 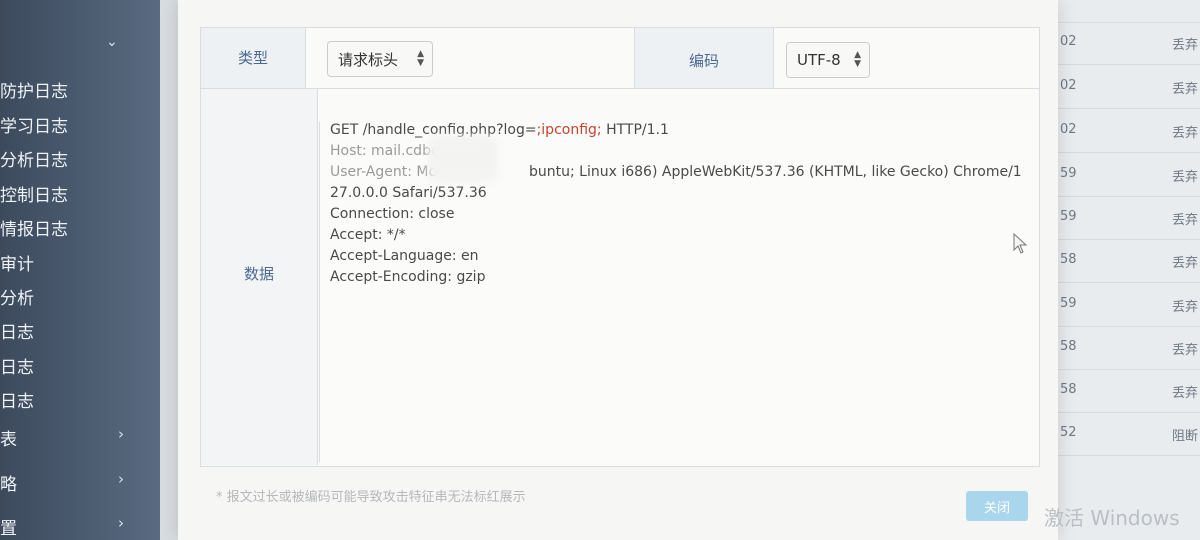 I want to click on encoding-select: UTF-8 ▲ ▼, so click(x=828, y=60).